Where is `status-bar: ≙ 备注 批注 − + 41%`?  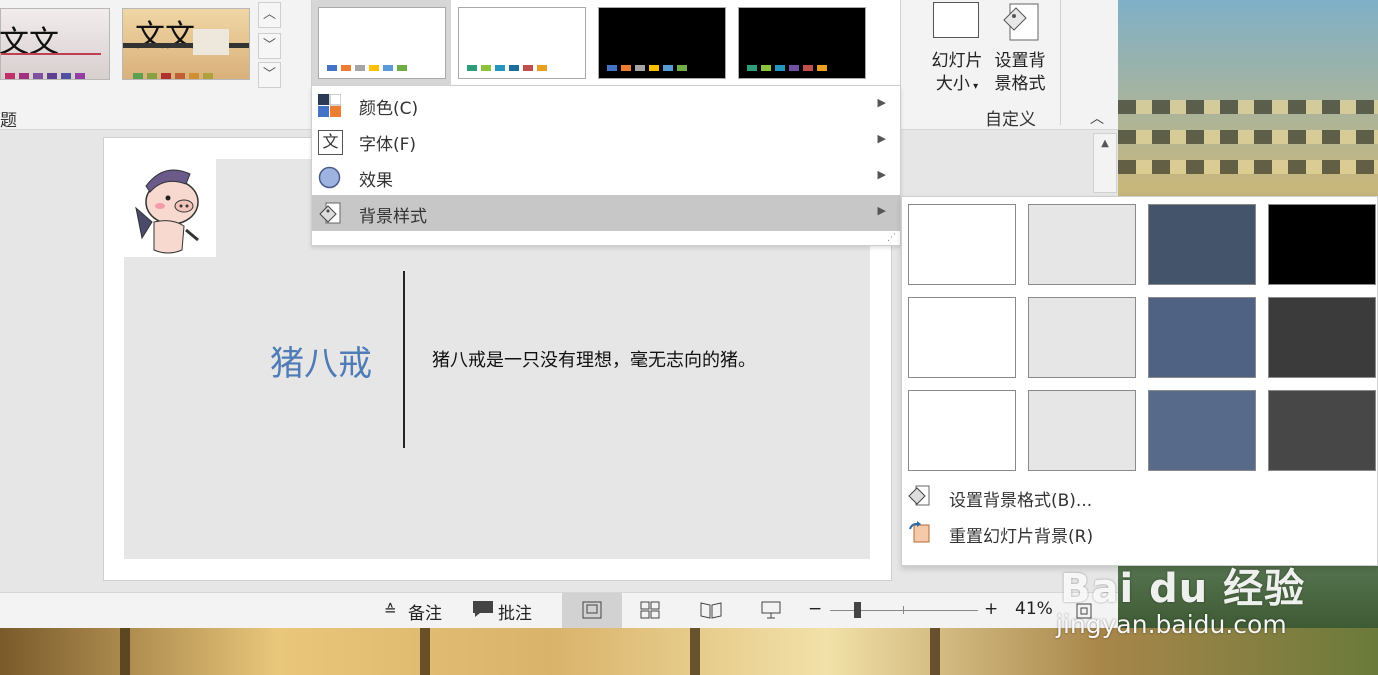 status-bar: ≙ 备注 批注 − + 41% is located at coordinates (559, 610).